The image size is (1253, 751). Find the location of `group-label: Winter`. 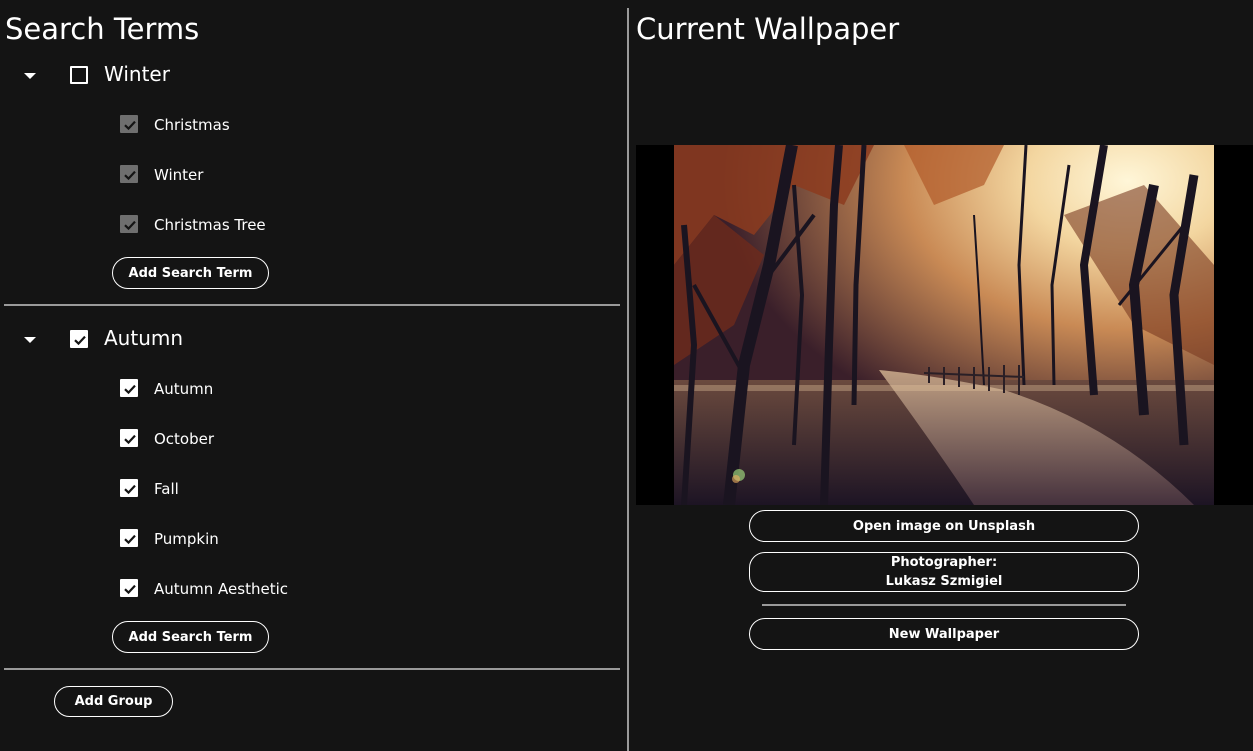

group-label: Winter is located at coordinates (137, 74).